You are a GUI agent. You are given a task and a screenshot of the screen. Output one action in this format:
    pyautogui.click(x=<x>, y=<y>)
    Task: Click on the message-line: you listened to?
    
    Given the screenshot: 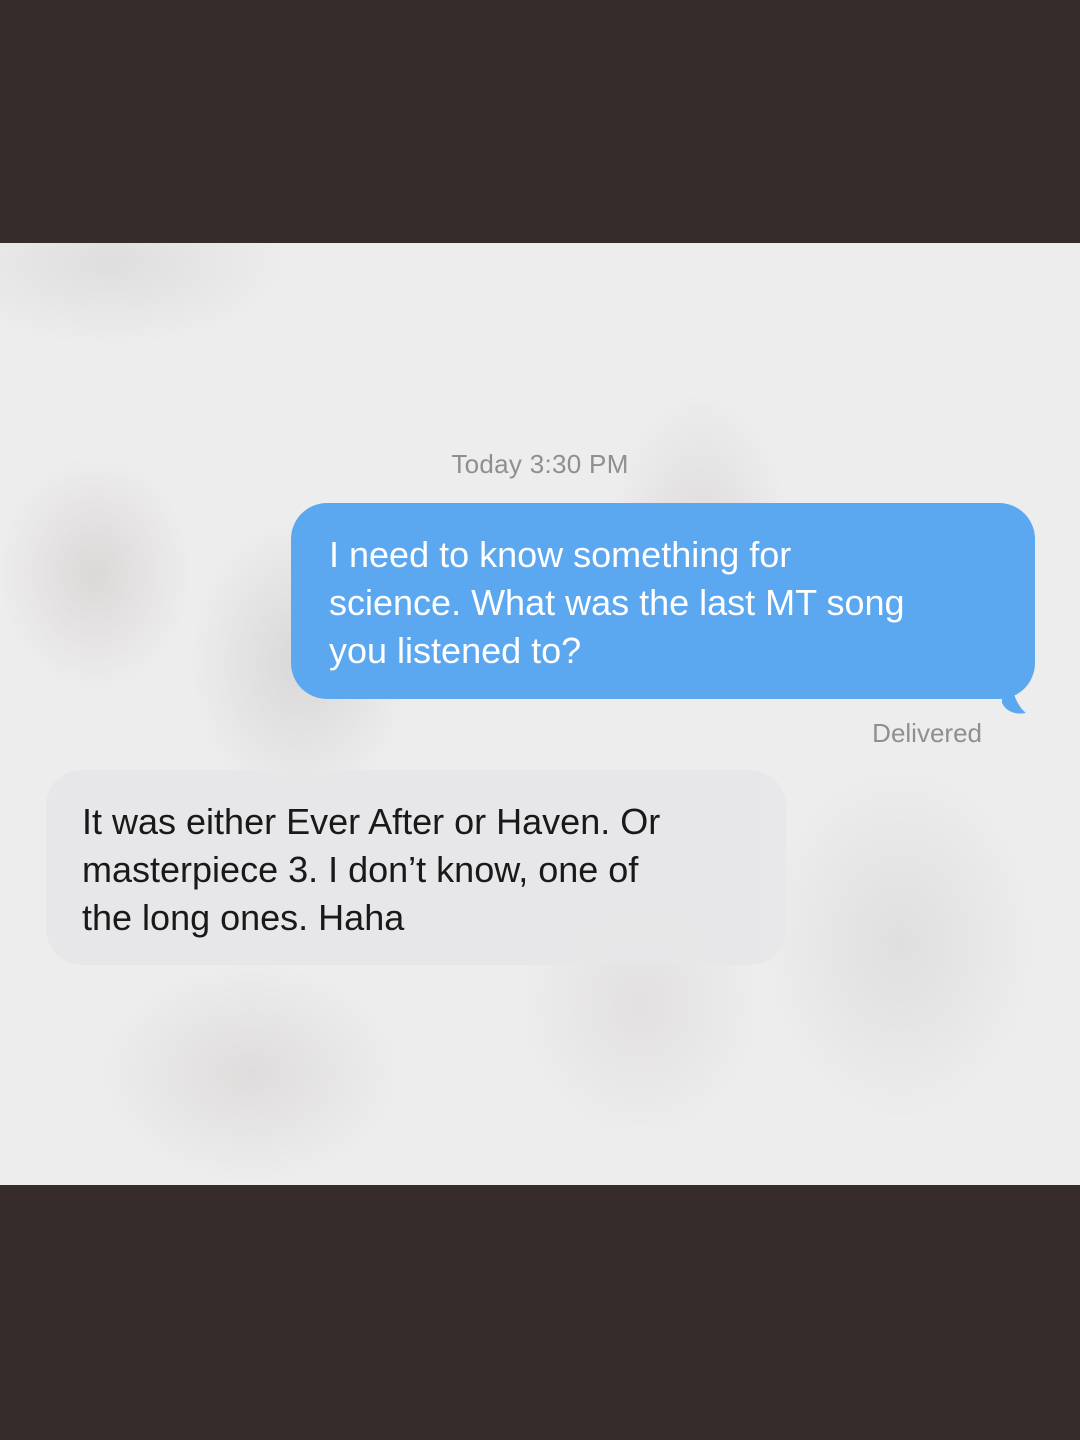 What is the action you would take?
    pyautogui.click(x=455, y=650)
    